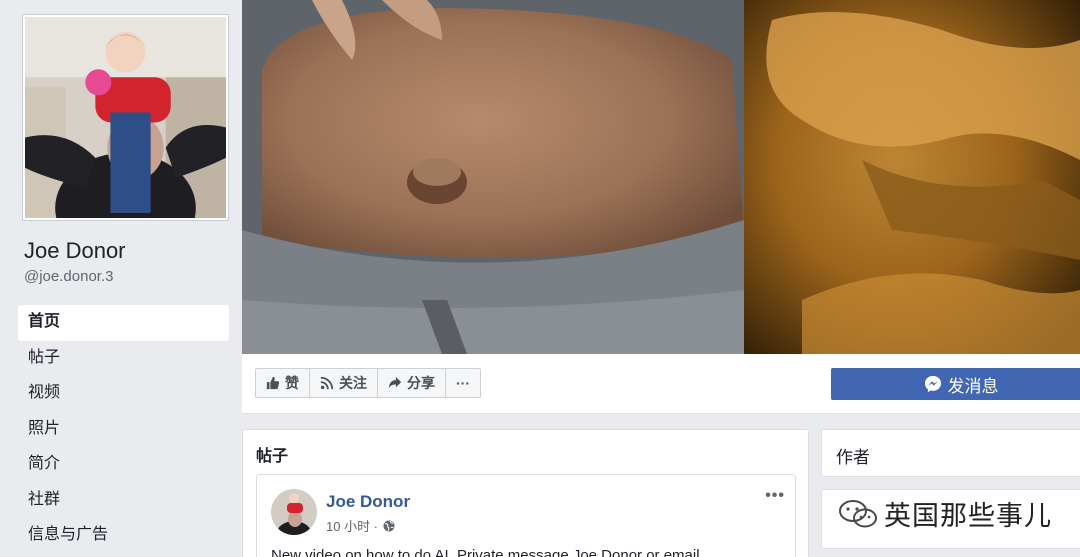 The image size is (1080, 557). What do you see at coordinates (395, 383) in the screenshot?
I see `share-arrow-icon` at bounding box center [395, 383].